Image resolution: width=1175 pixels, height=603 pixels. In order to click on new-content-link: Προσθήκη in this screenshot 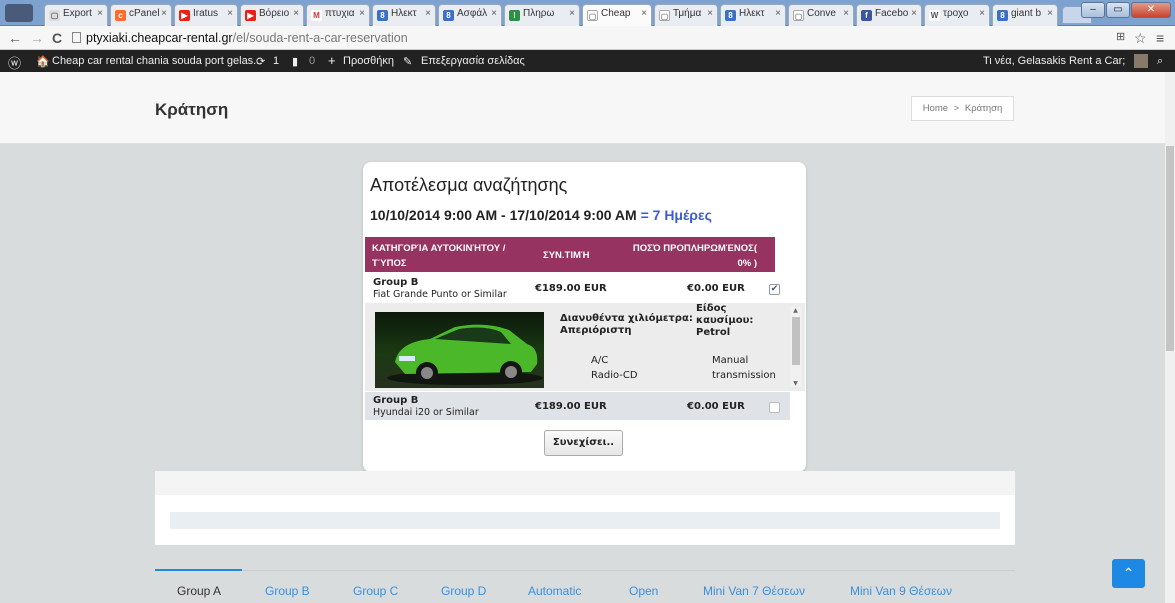, I will do `click(368, 61)`.